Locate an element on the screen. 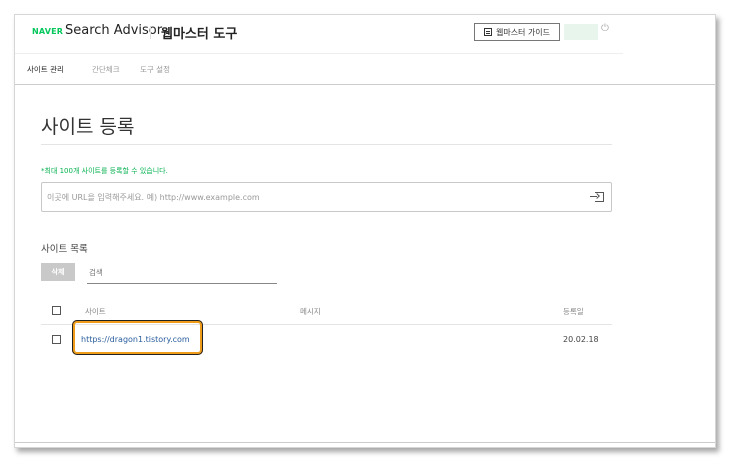  page-title: 사이트 등록 is located at coordinates (88, 127).